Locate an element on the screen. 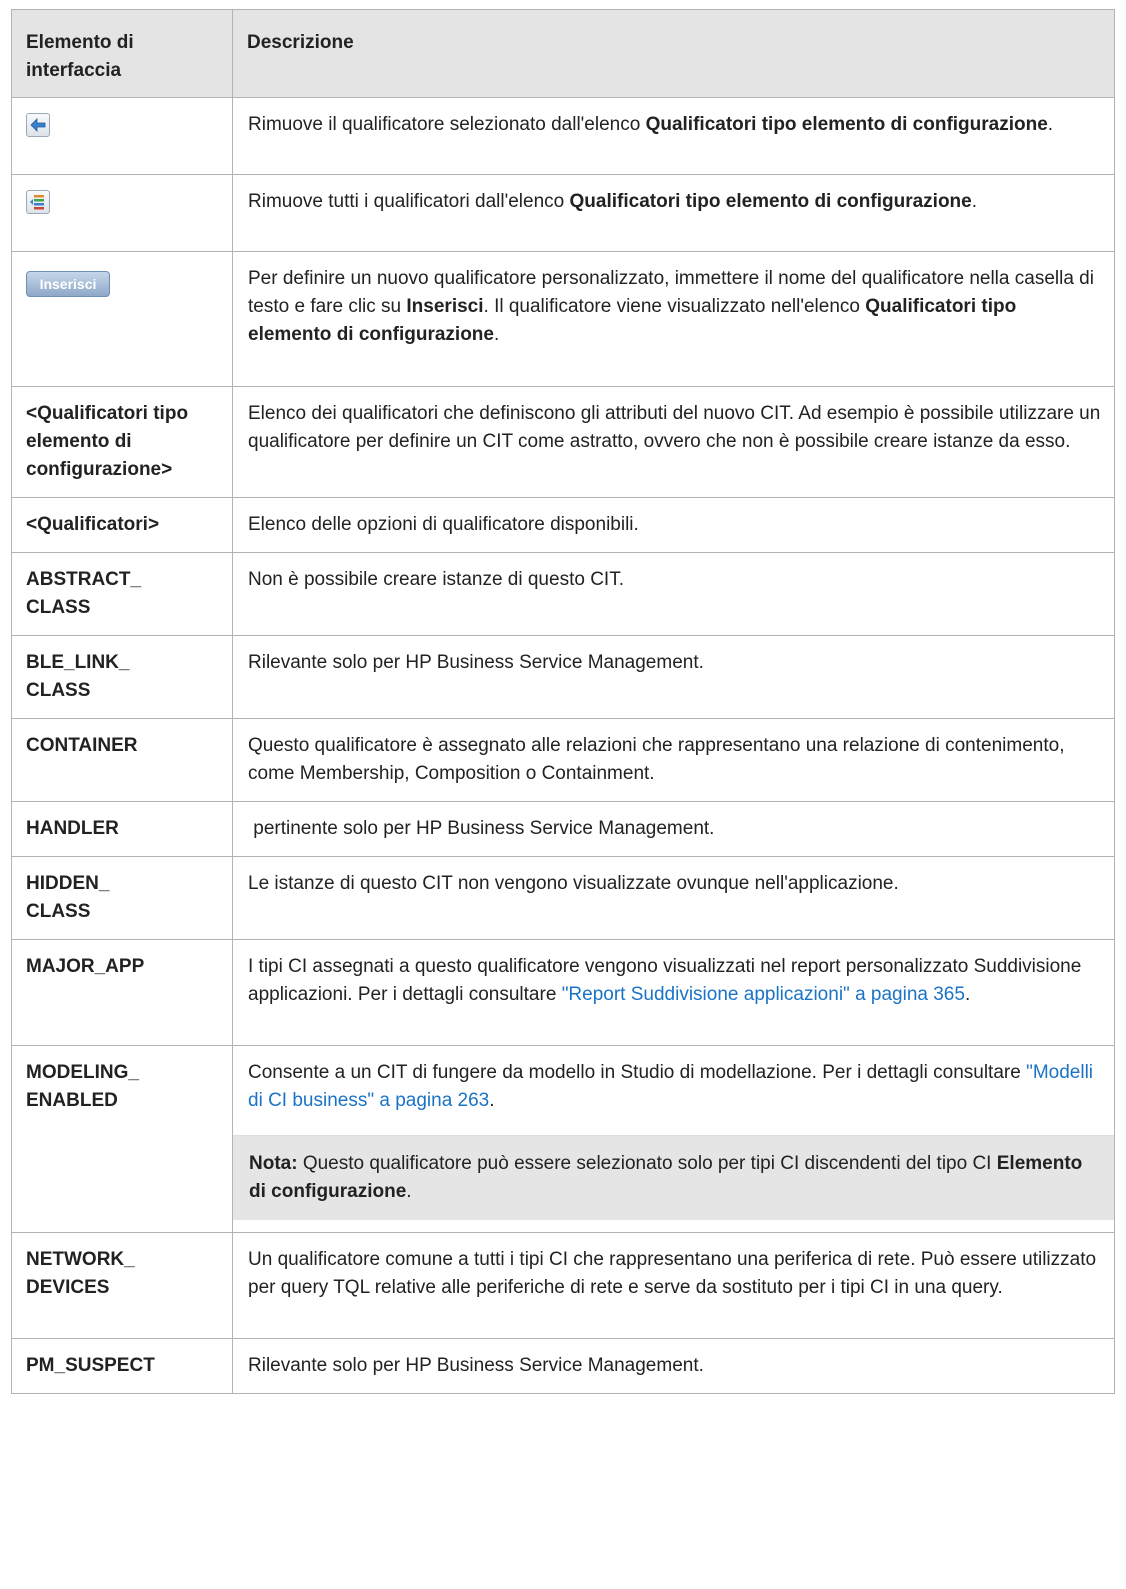  ui-element-cell: MODELING_ ENABLED is located at coordinates (122, 1139).